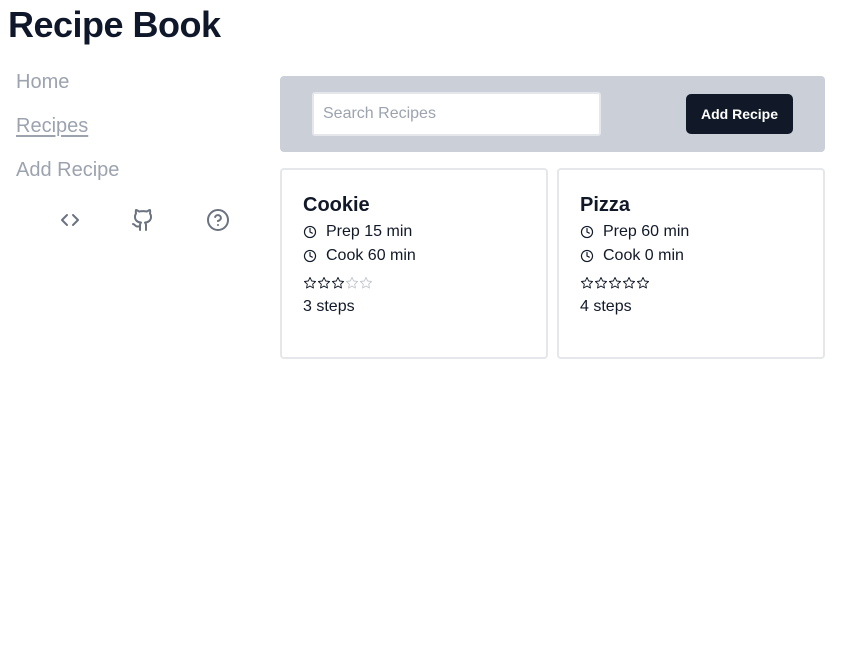 The image size is (850, 653). What do you see at coordinates (136, 176) in the screenshot?
I see `nav-link-add-recipe: Add Recipe` at bounding box center [136, 176].